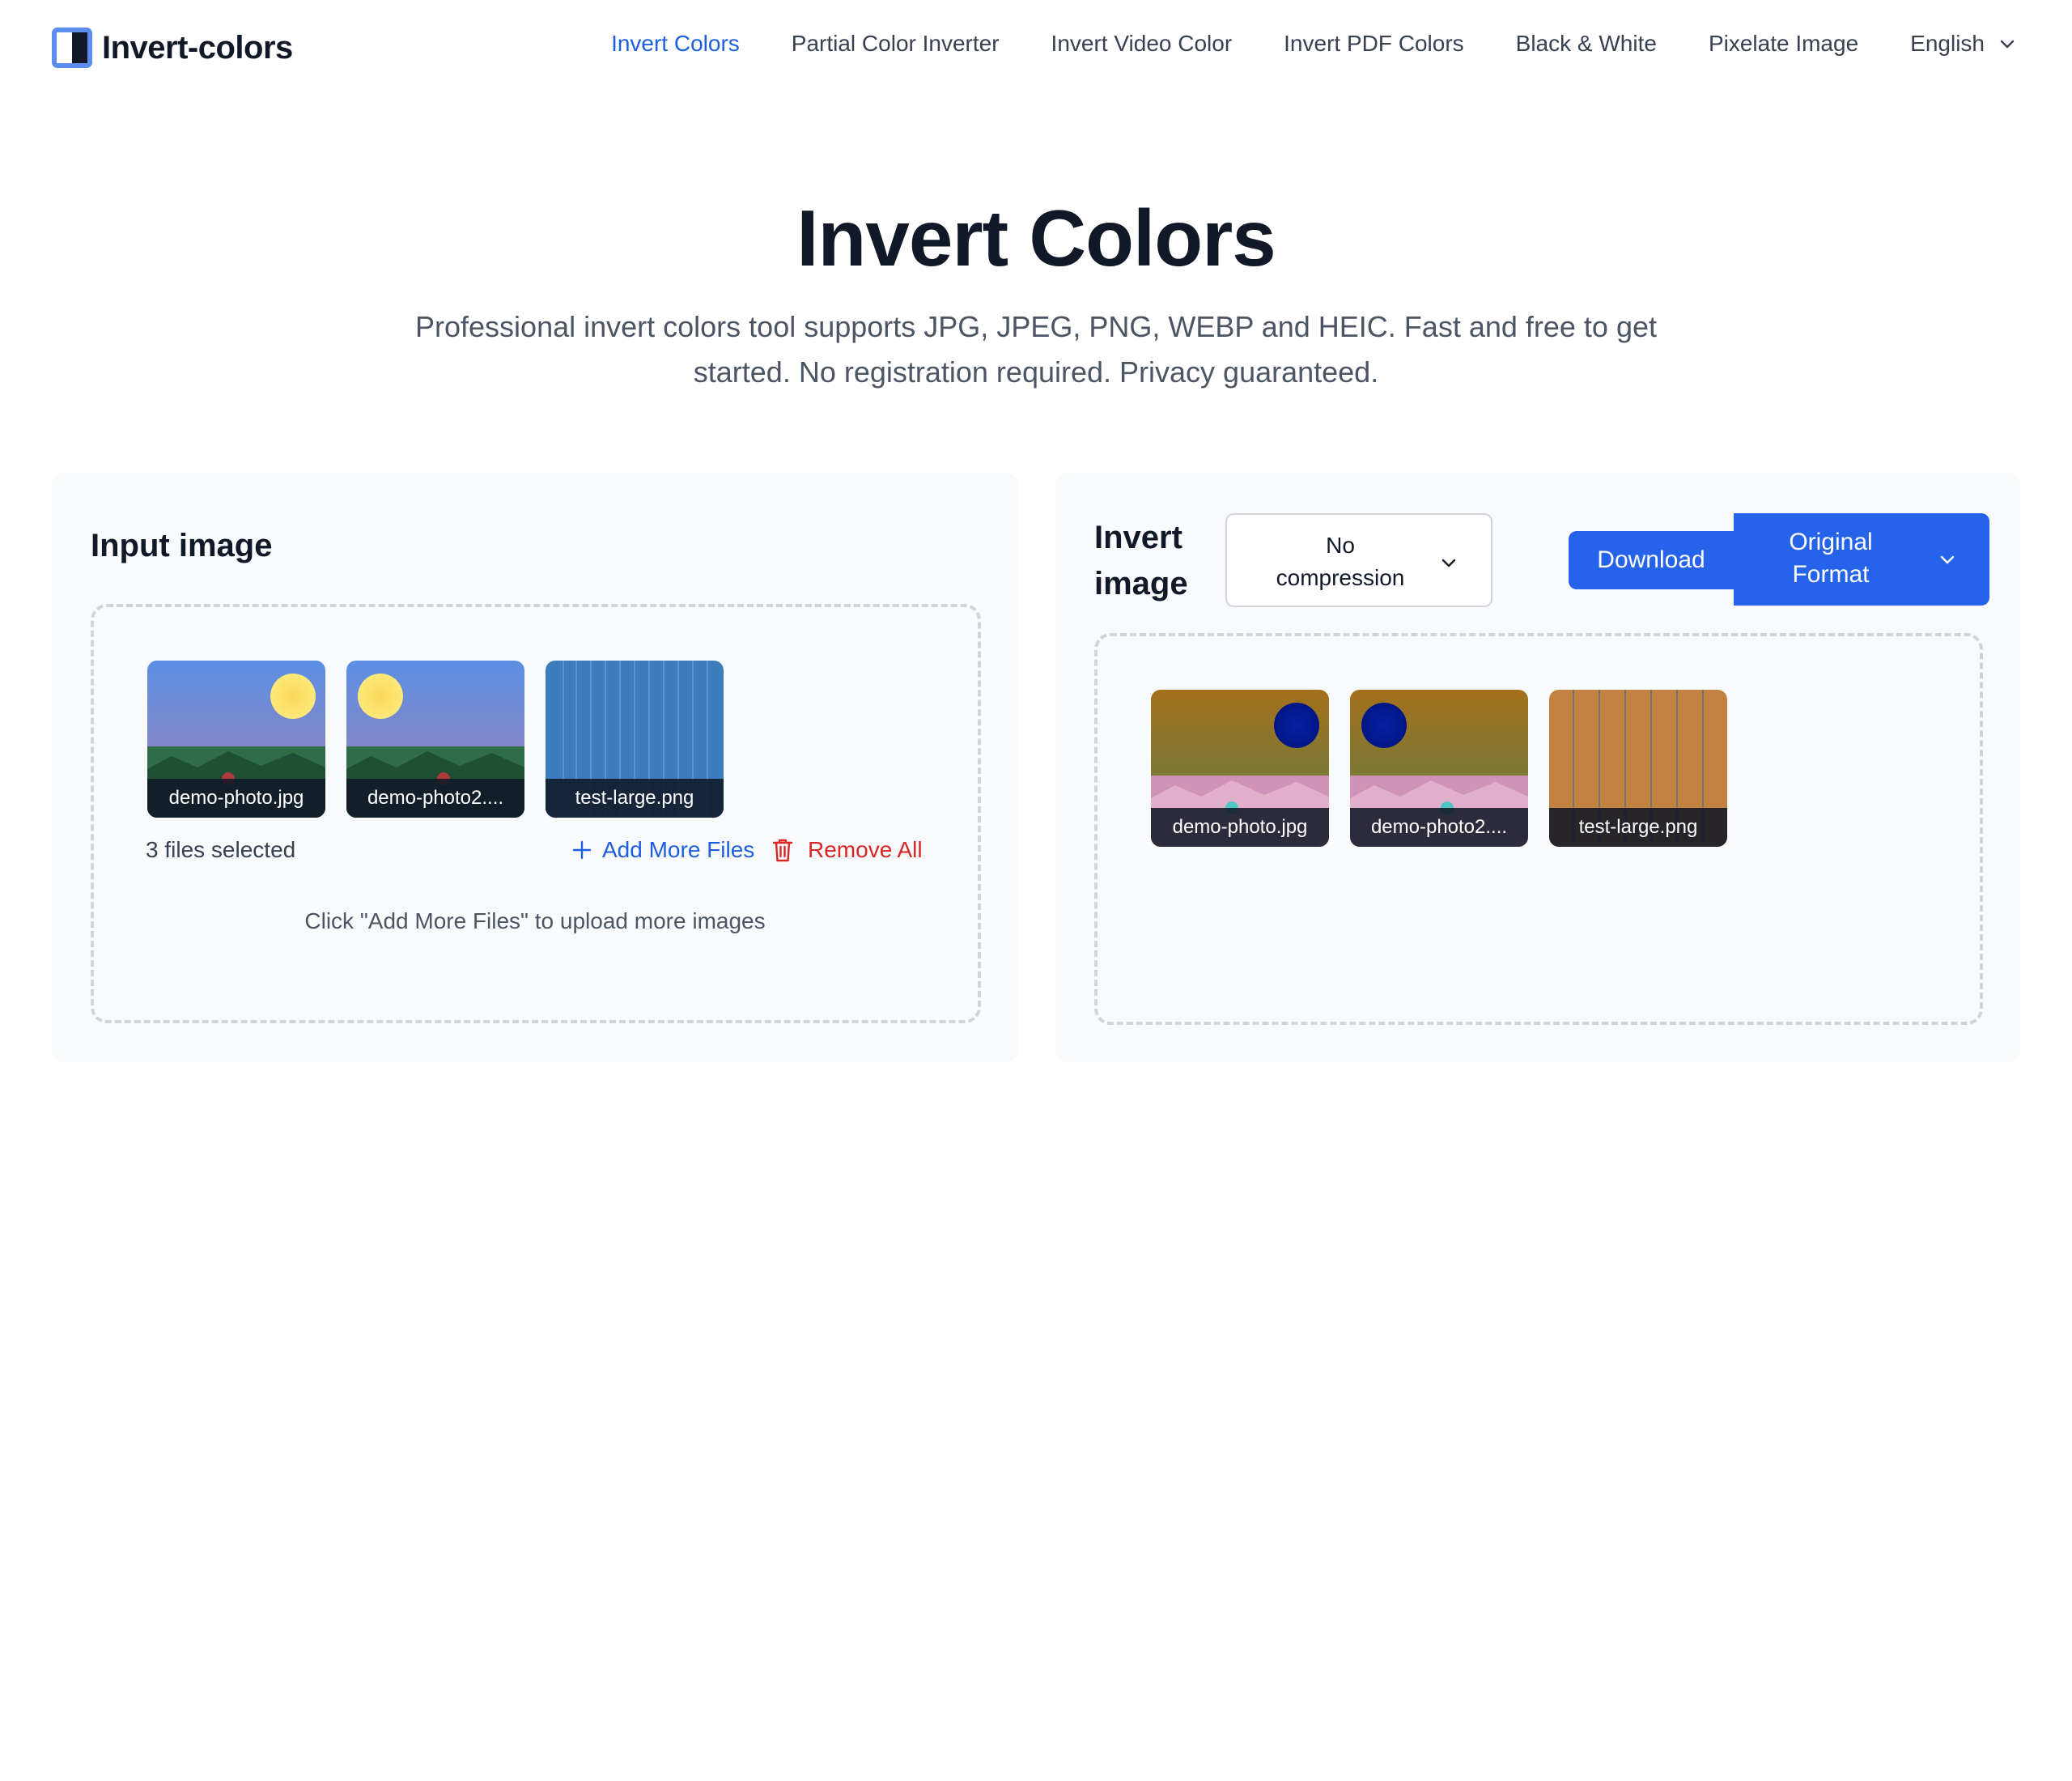  What do you see at coordinates (221, 849) in the screenshot?
I see `files-selected-count: 3 files selected` at bounding box center [221, 849].